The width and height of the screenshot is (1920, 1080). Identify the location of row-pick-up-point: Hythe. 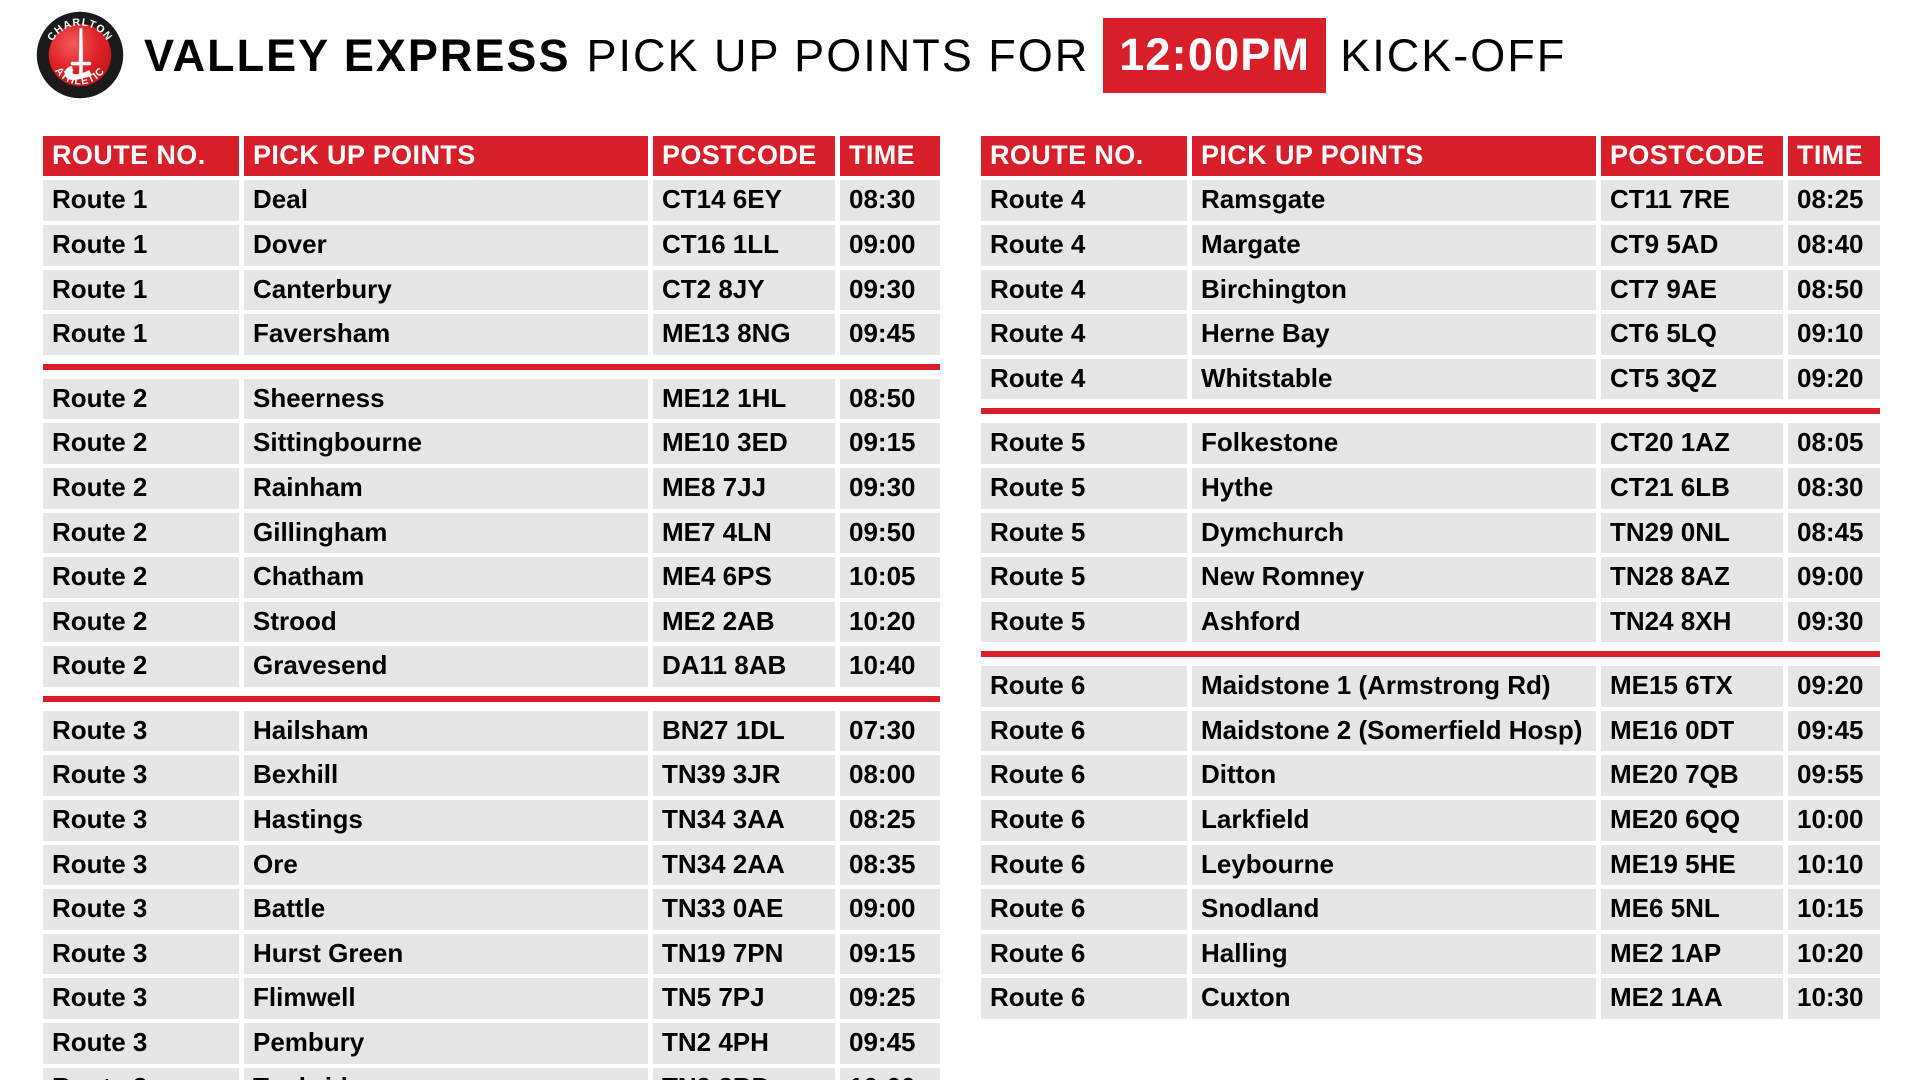
(1394, 488).